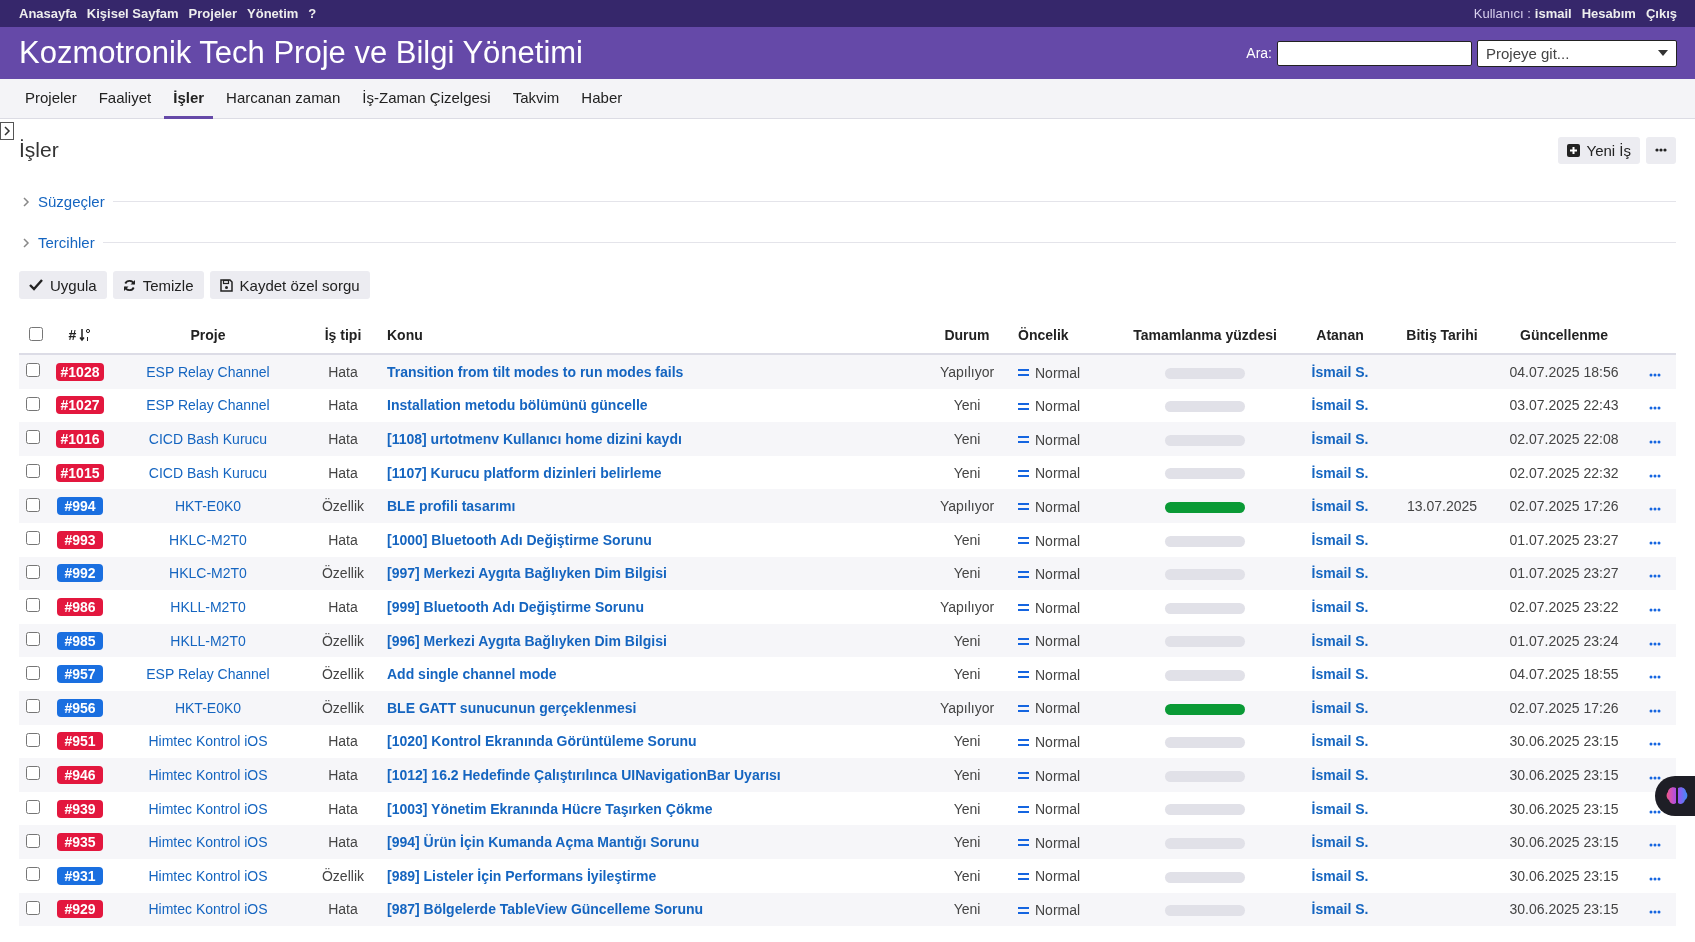 This screenshot has width=1695, height=942. What do you see at coordinates (80, 472) in the screenshot?
I see `issue-id-badge: #1015` at bounding box center [80, 472].